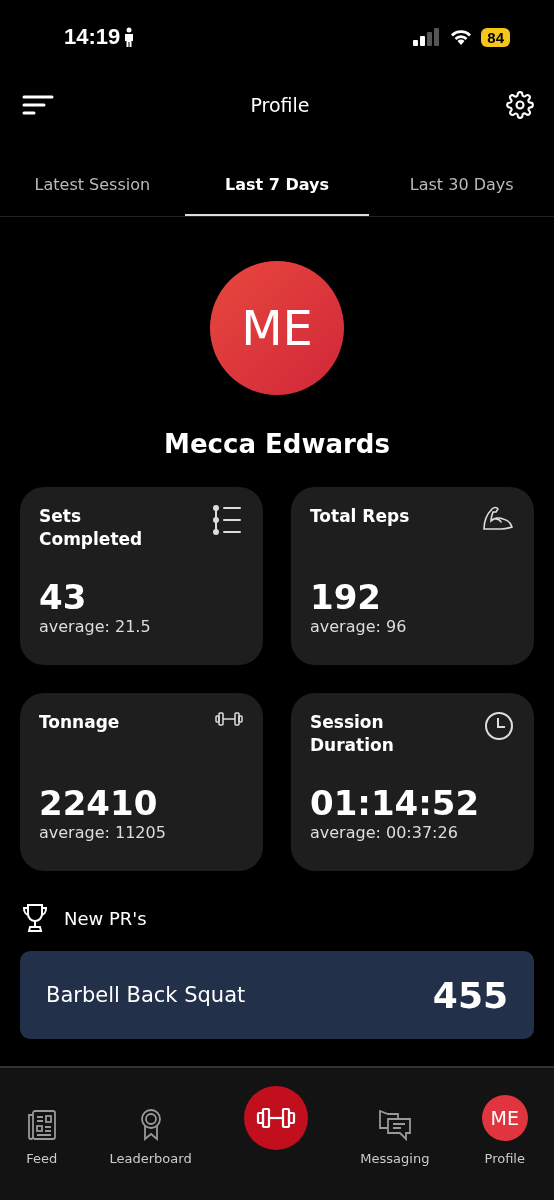  Describe the element at coordinates (129, 37) in the screenshot. I see `person-icon` at that location.